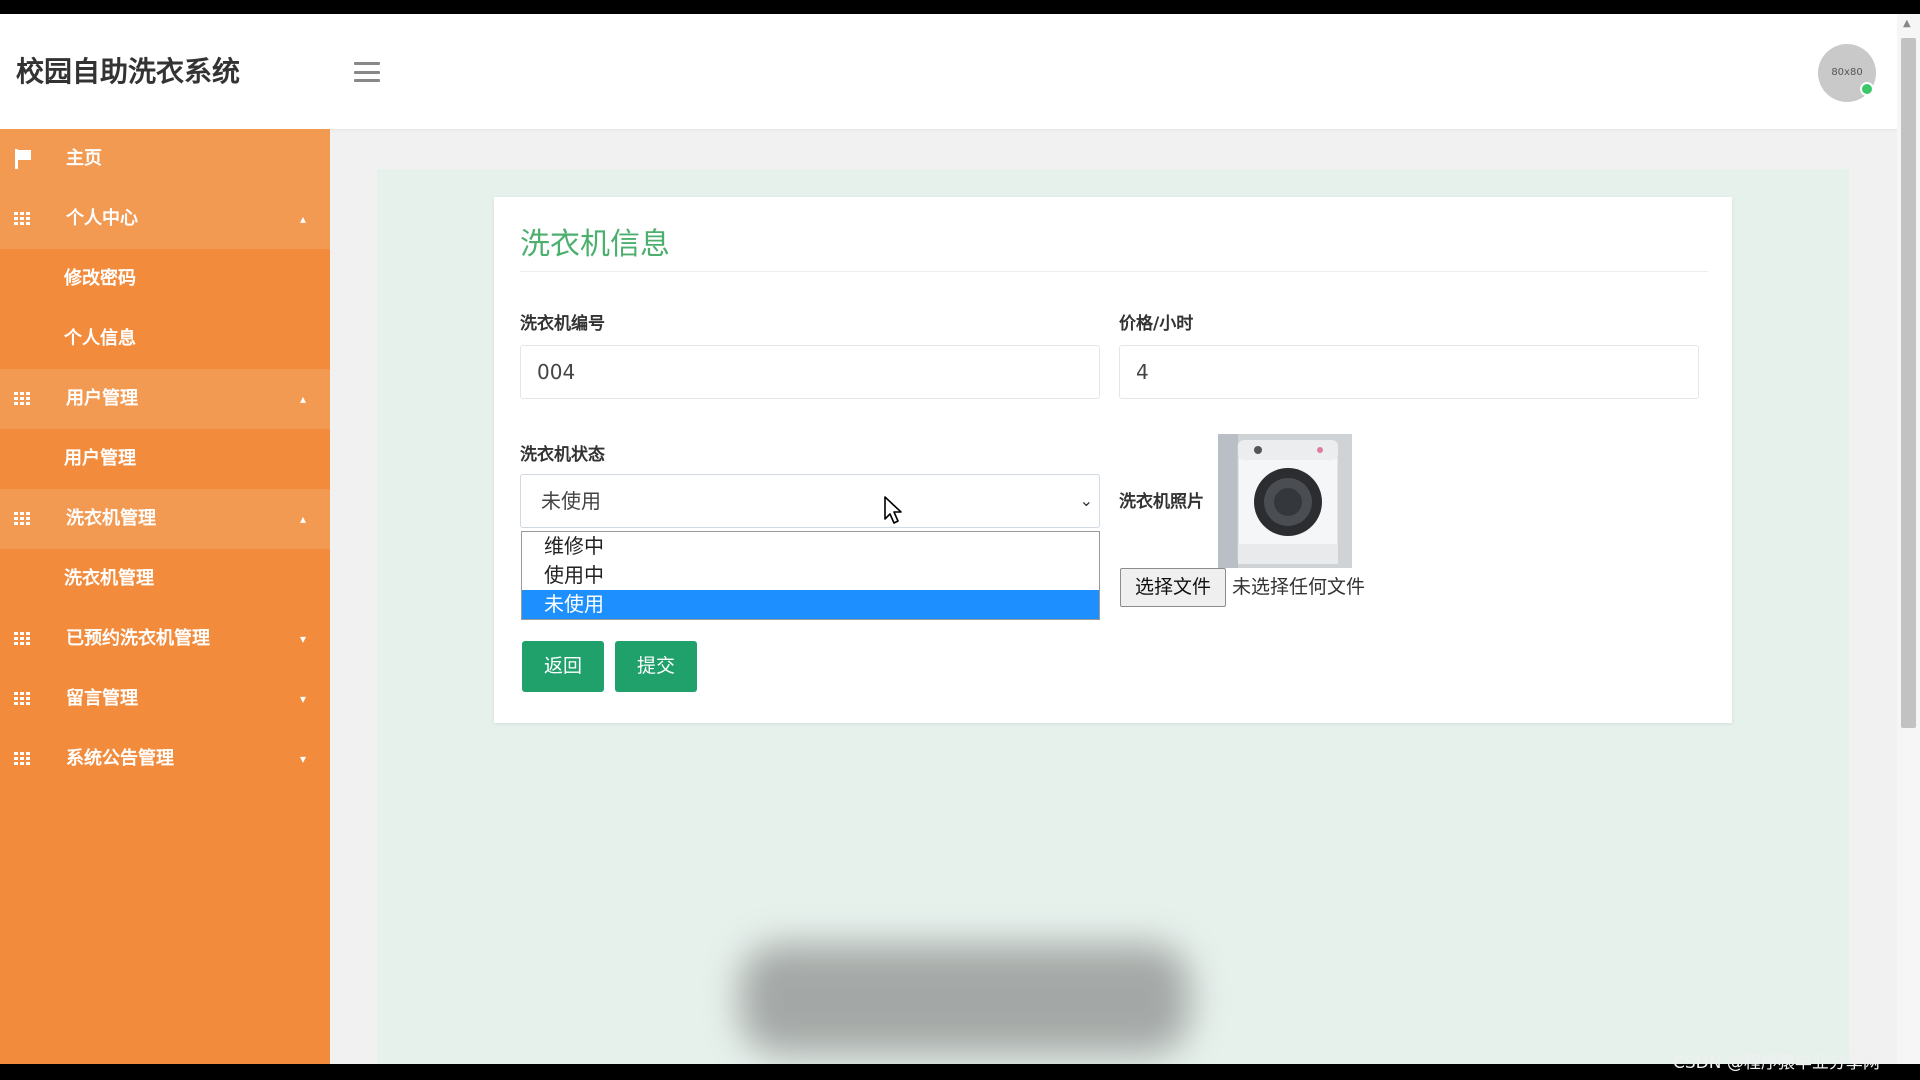  Describe the element at coordinates (84, 158) in the screenshot. I see `sidebar-item-label: 主页` at that location.